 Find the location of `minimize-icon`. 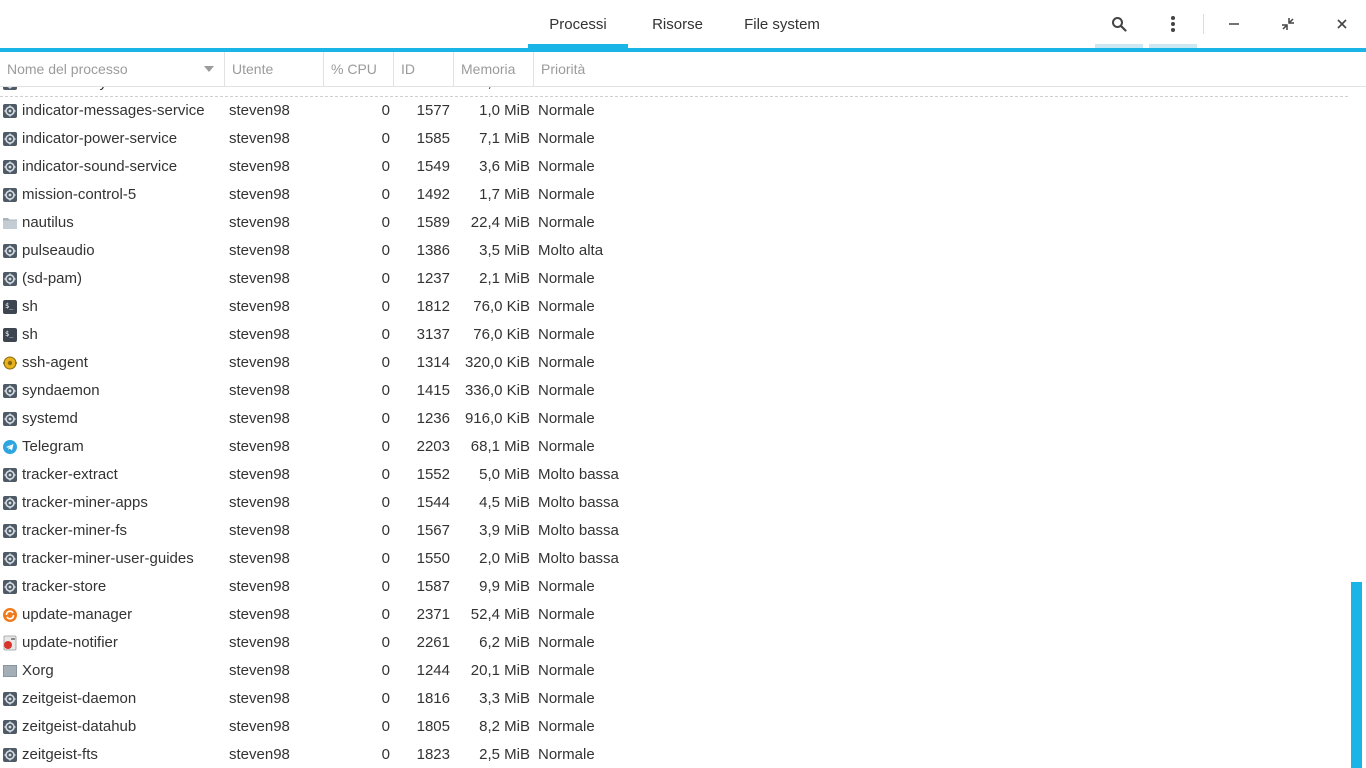

minimize-icon is located at coordinates (1234, 24).